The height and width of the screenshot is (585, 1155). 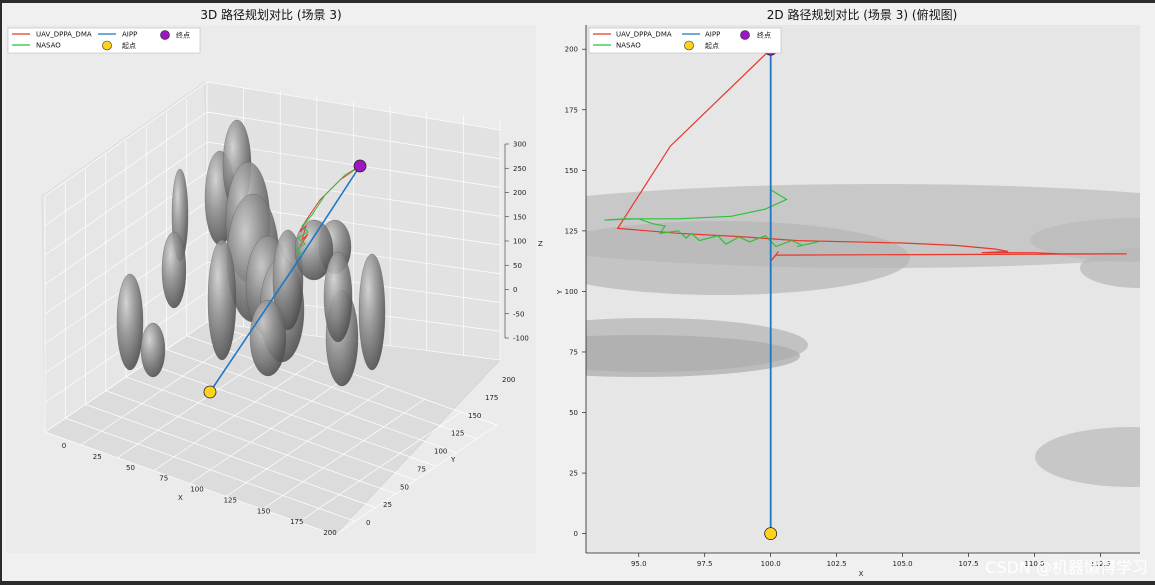 I want to click on legend-label-uav-3d: UAV_DPPA_DMA, so click(x=64, y=35).